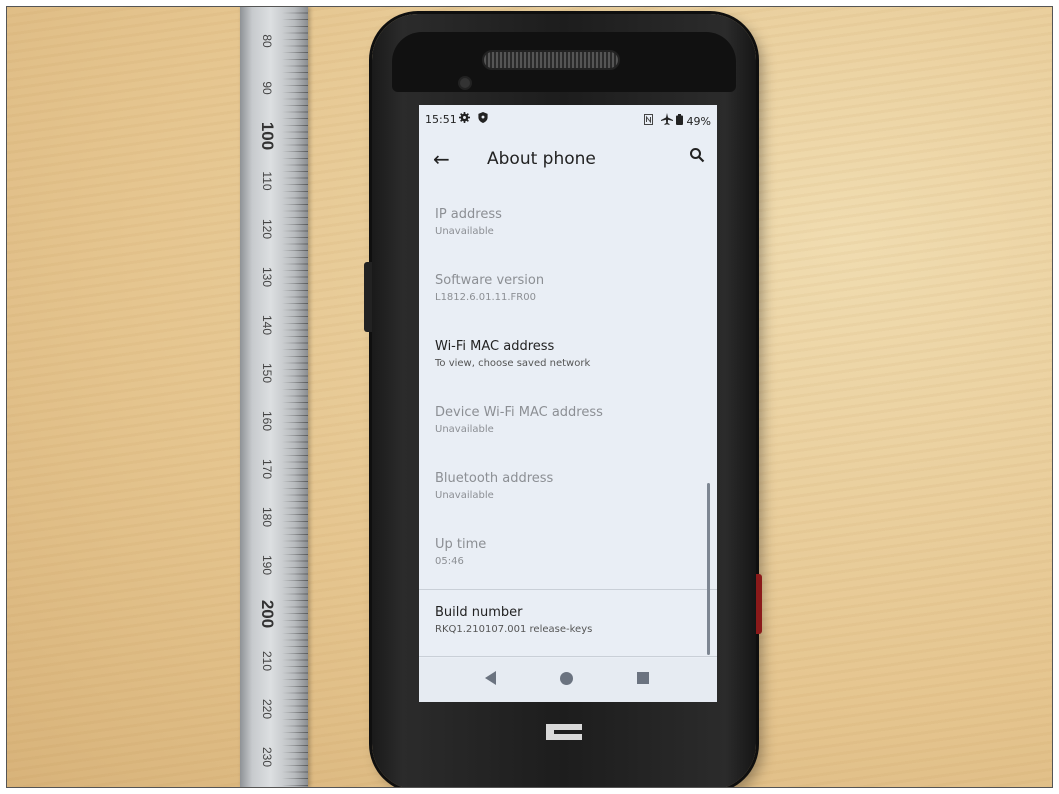 The image size is (1059, 794). Describe the element at coordinates (708, 569) in the screenshot. I see `scrollbar` at that location.